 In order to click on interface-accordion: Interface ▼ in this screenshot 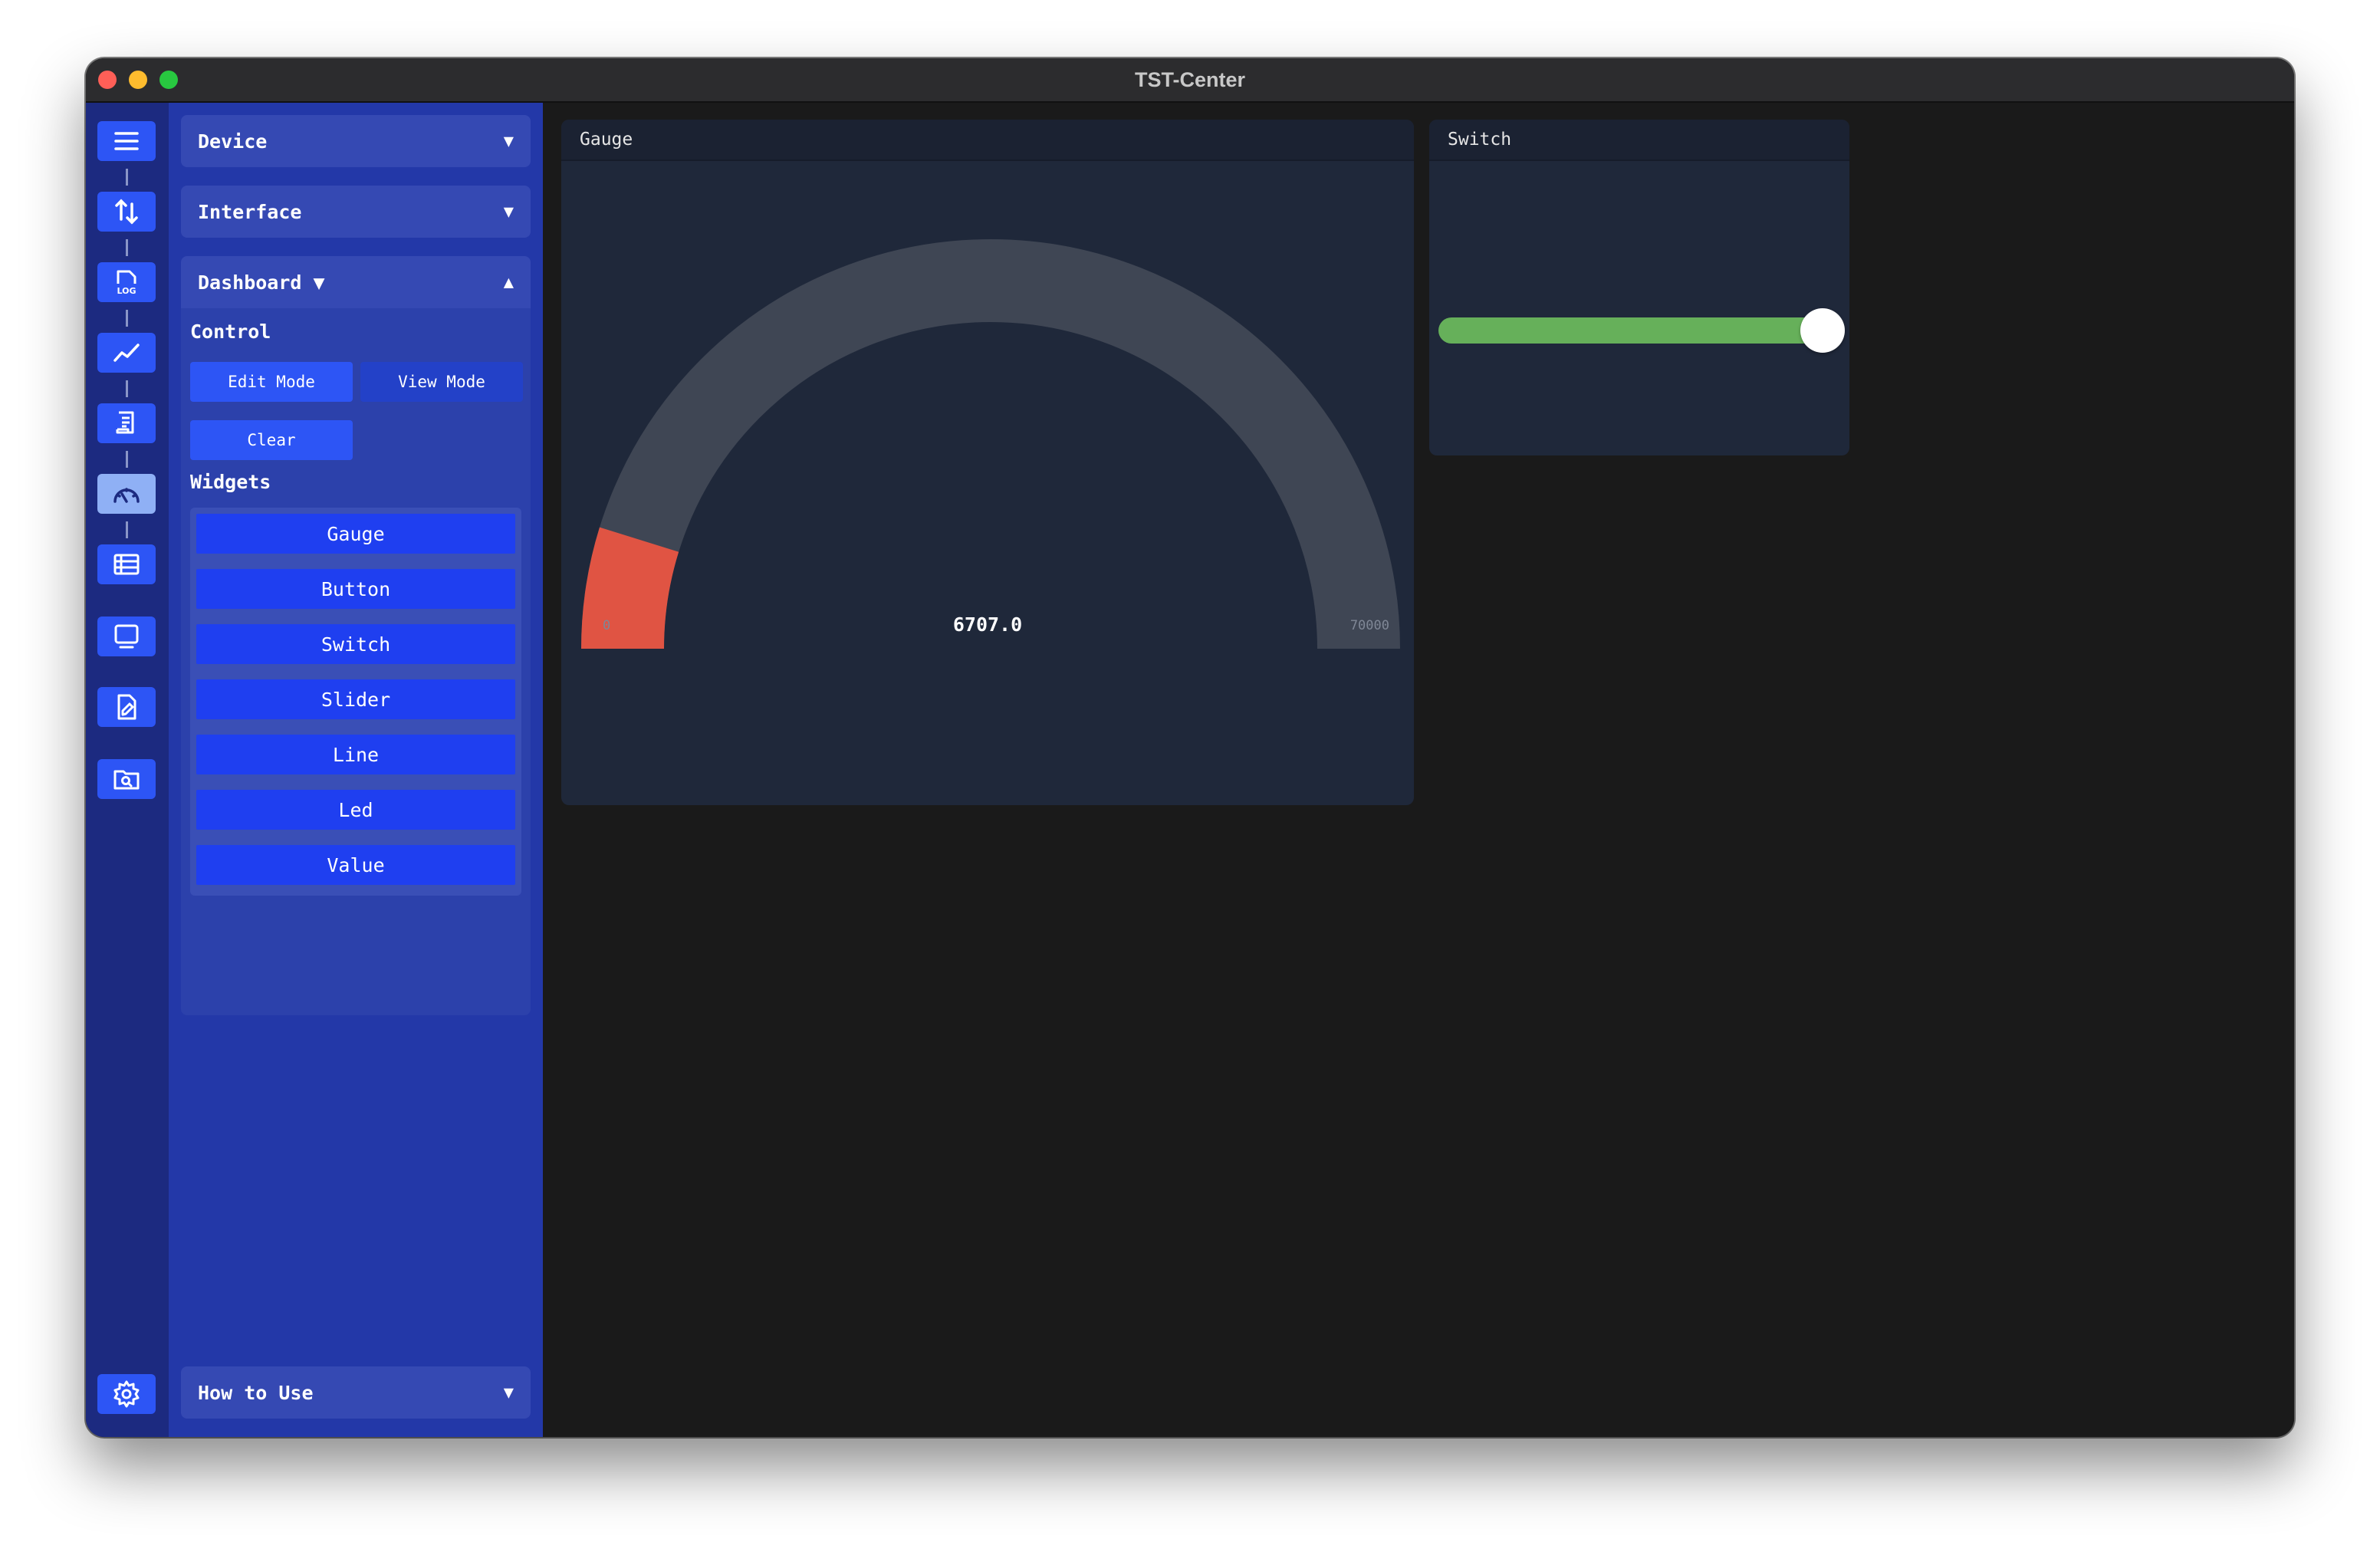, I will do `click(356, 212)`.